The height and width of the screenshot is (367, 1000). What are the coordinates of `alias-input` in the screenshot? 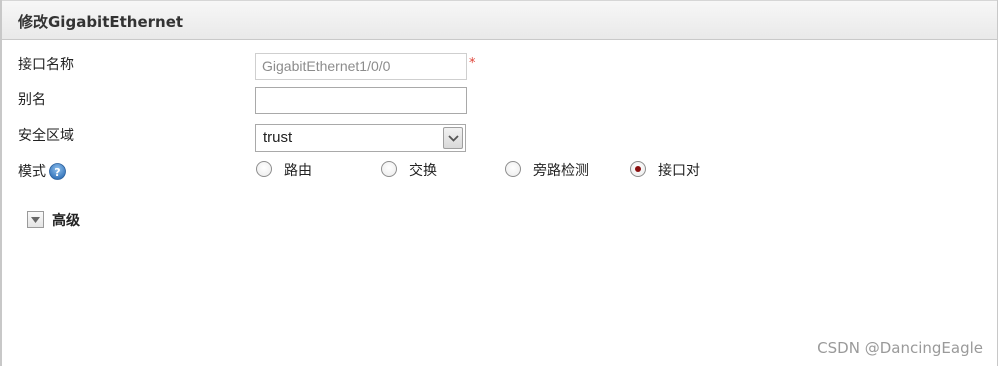 It's located at (361, 100).